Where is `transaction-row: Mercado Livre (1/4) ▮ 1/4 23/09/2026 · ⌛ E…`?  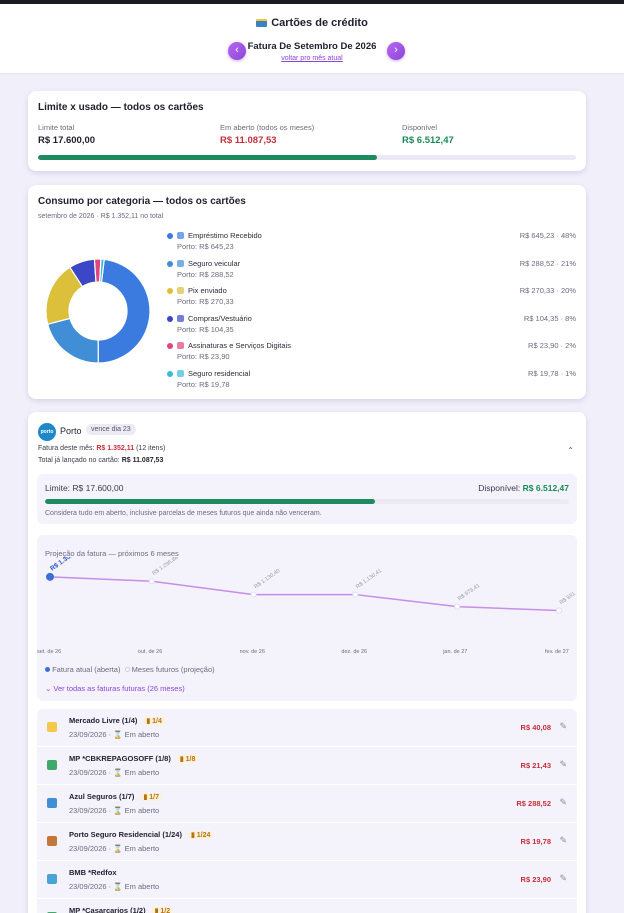 transaction-row: Mercado Livre (1/4) ▮ 1/4 23/09/2026 · ⌛ E… is located at coordinates (307, 728).